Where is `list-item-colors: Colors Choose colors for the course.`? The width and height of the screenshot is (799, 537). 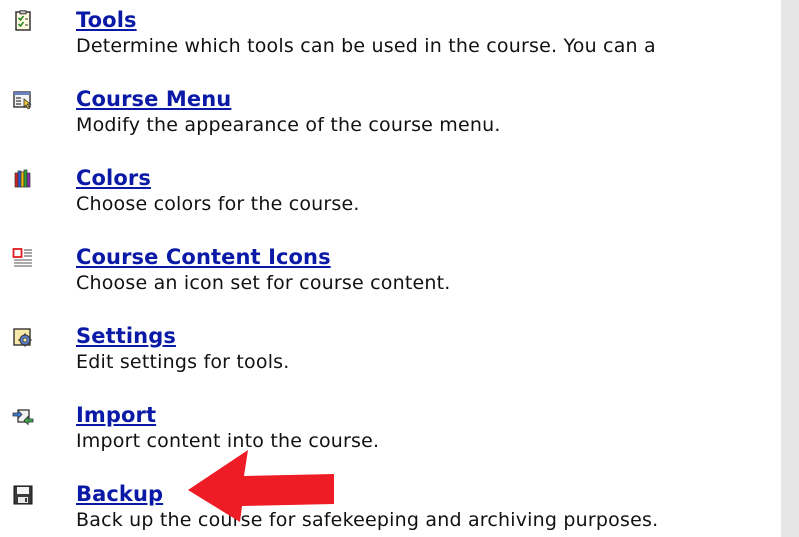 list-item-colors: Colors Choose colors for the course. is located at coordinates (390, 198).